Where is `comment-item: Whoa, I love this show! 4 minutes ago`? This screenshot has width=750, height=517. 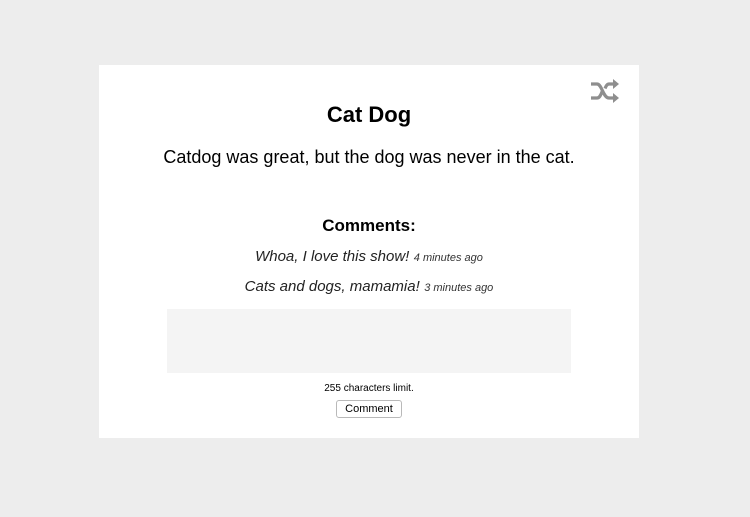 comment-item: Whoa, I love this show! 4 minutes ago is located at coordinates (369, 257).